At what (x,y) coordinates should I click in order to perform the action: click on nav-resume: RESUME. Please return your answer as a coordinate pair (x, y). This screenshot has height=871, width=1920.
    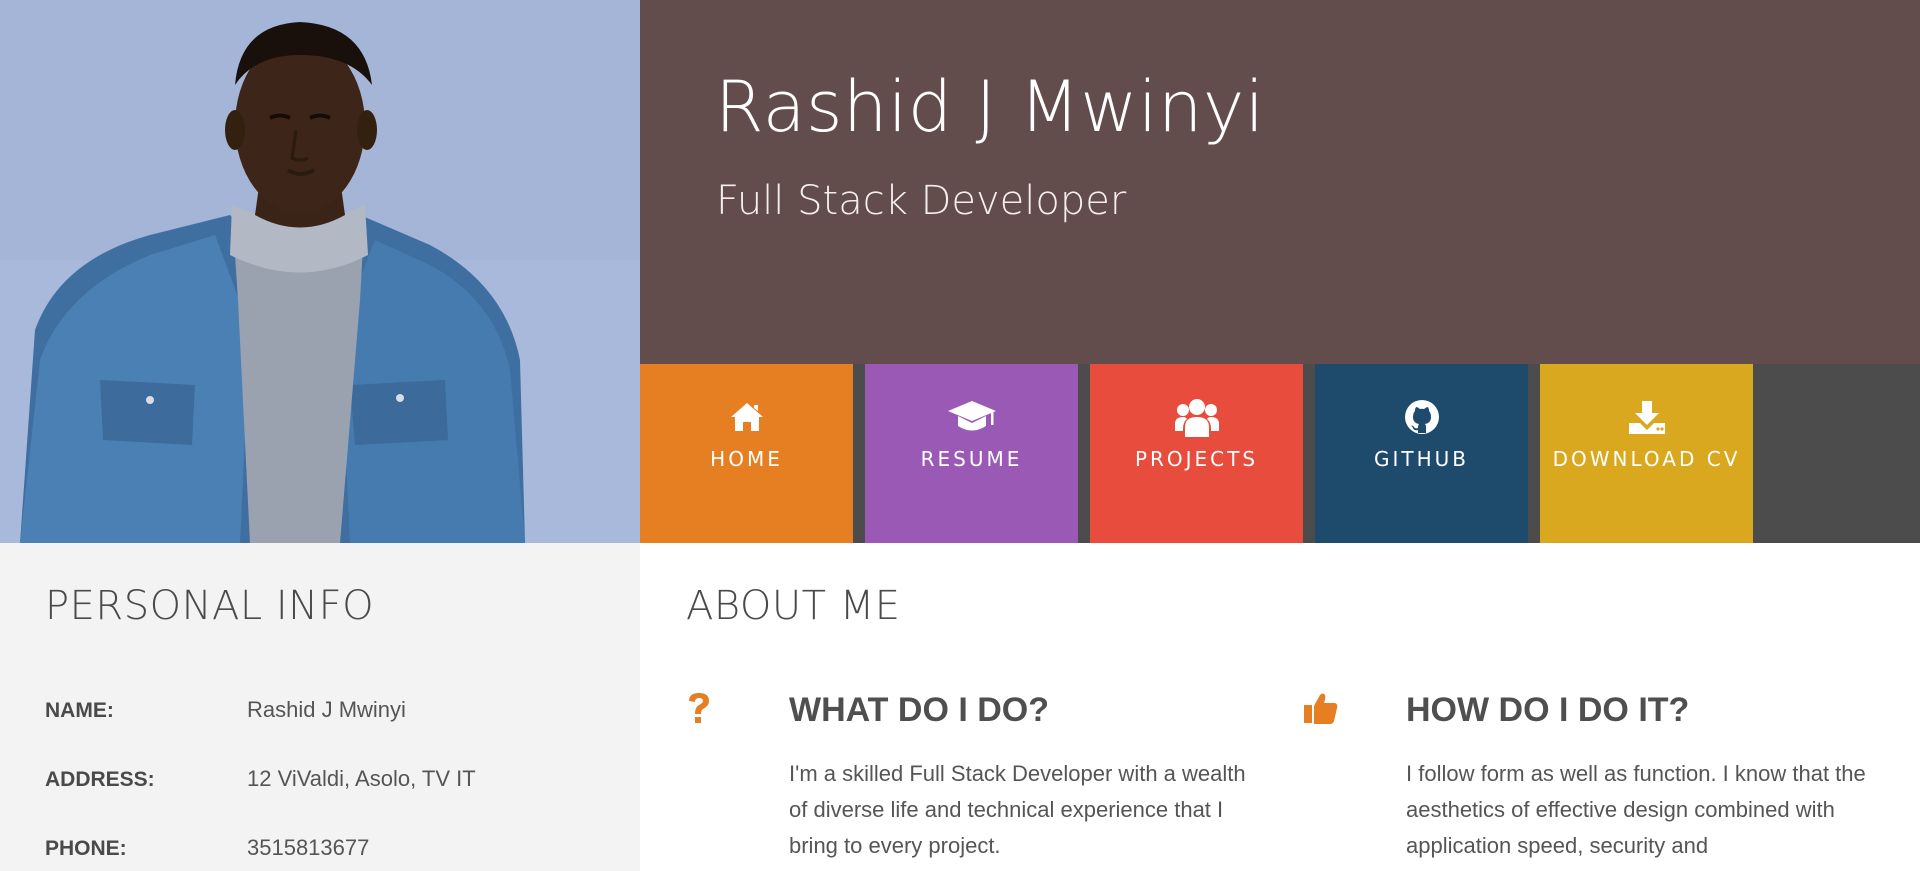
    Looking at the image, I should click on (971, 453).